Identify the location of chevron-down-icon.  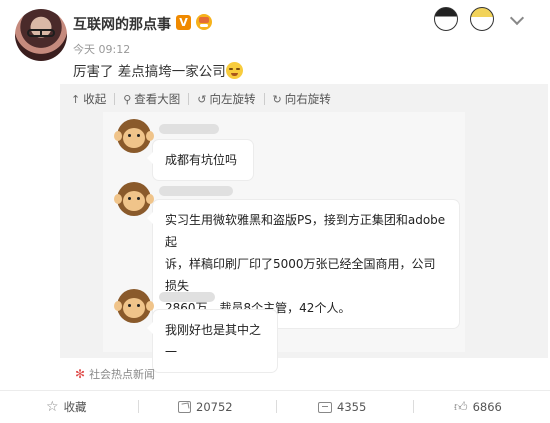
(517, 18).